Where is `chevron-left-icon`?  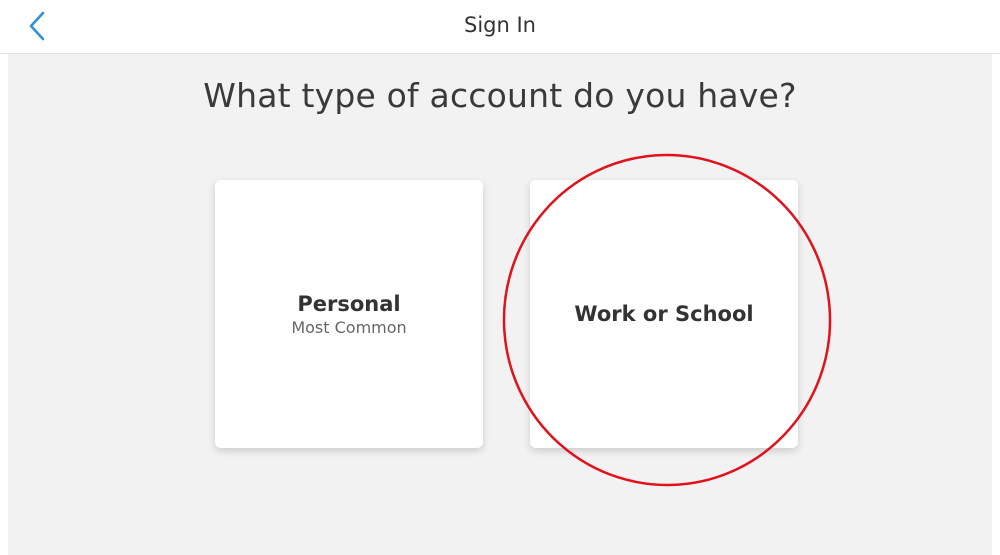
chevron-left-icon is located at coordinates (37, 26).